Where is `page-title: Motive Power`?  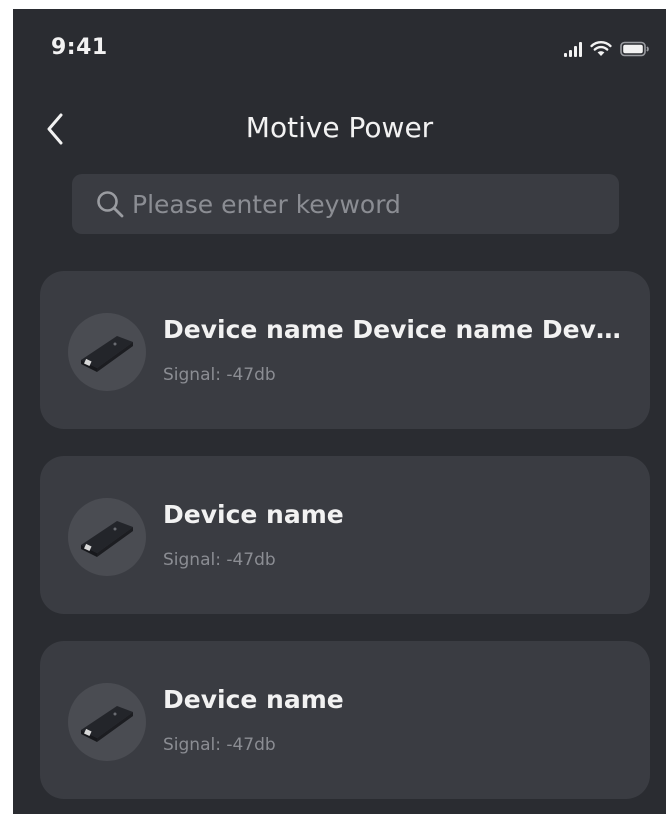
page-title: Motive Power is located at coordinates (339, 127).